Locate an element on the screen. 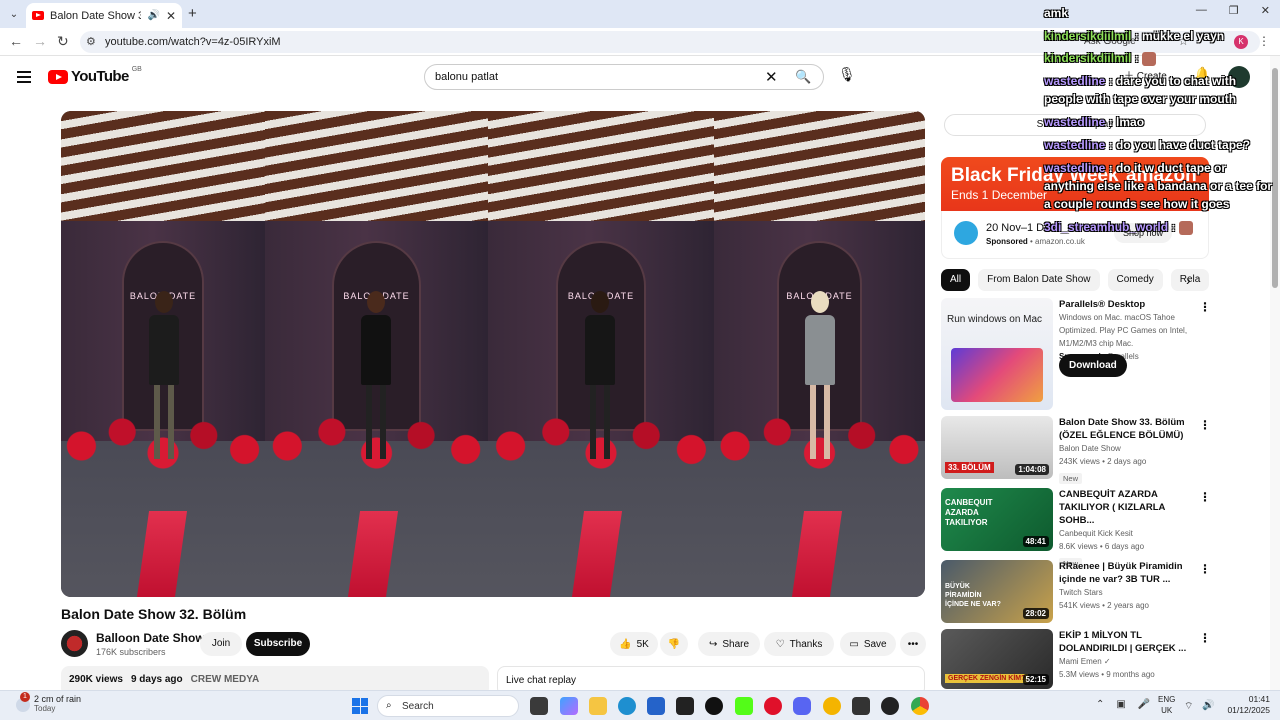 Image resolution: width=1280 pixels, height=720 pixels. advertiser-logo is located at coordinates (966, 233).